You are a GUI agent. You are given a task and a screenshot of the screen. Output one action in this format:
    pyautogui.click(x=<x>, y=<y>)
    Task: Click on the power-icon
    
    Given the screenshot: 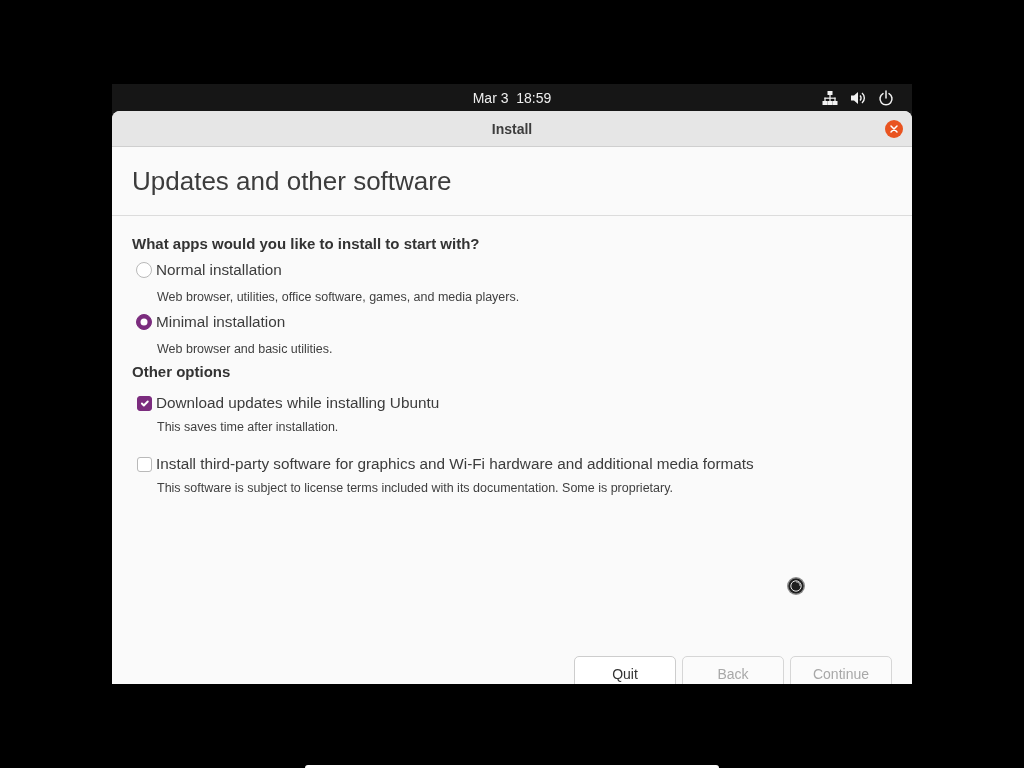 What is the action you would take?
    pyautogui.click(x=886, y=97)
    